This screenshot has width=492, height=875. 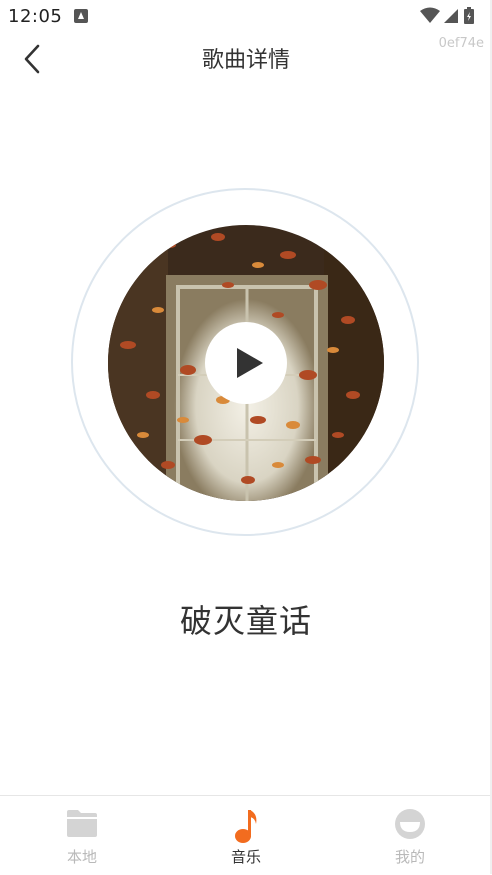 I want to click on song-title: 破灭童话, so click(x=245, y=621).